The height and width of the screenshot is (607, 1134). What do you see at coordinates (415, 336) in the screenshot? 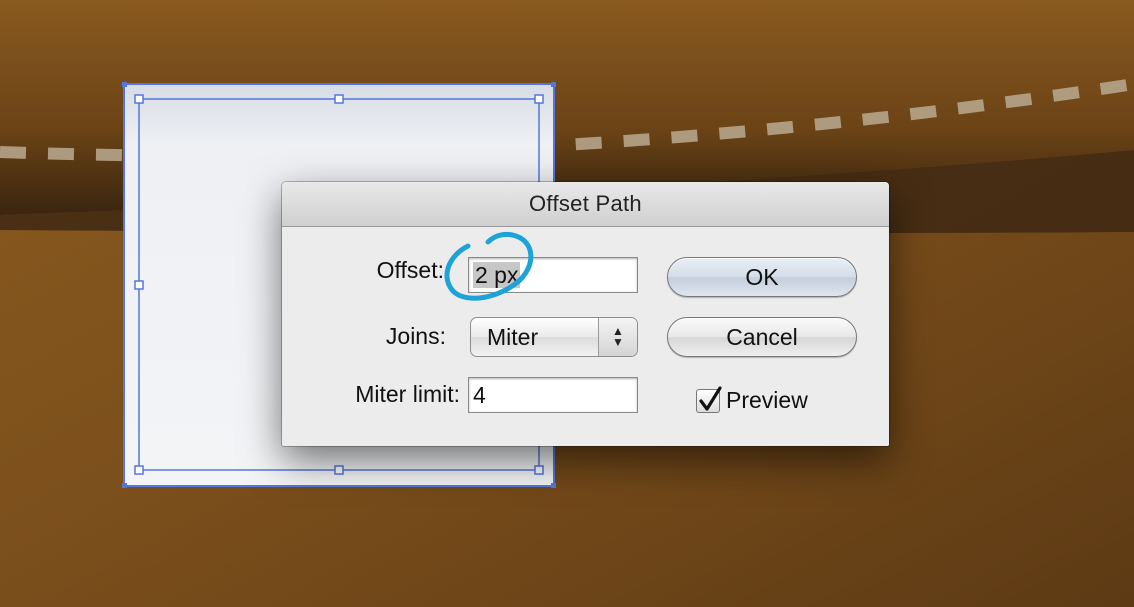
I see `joins-label: Joins:` at bounding box center [415, 336].